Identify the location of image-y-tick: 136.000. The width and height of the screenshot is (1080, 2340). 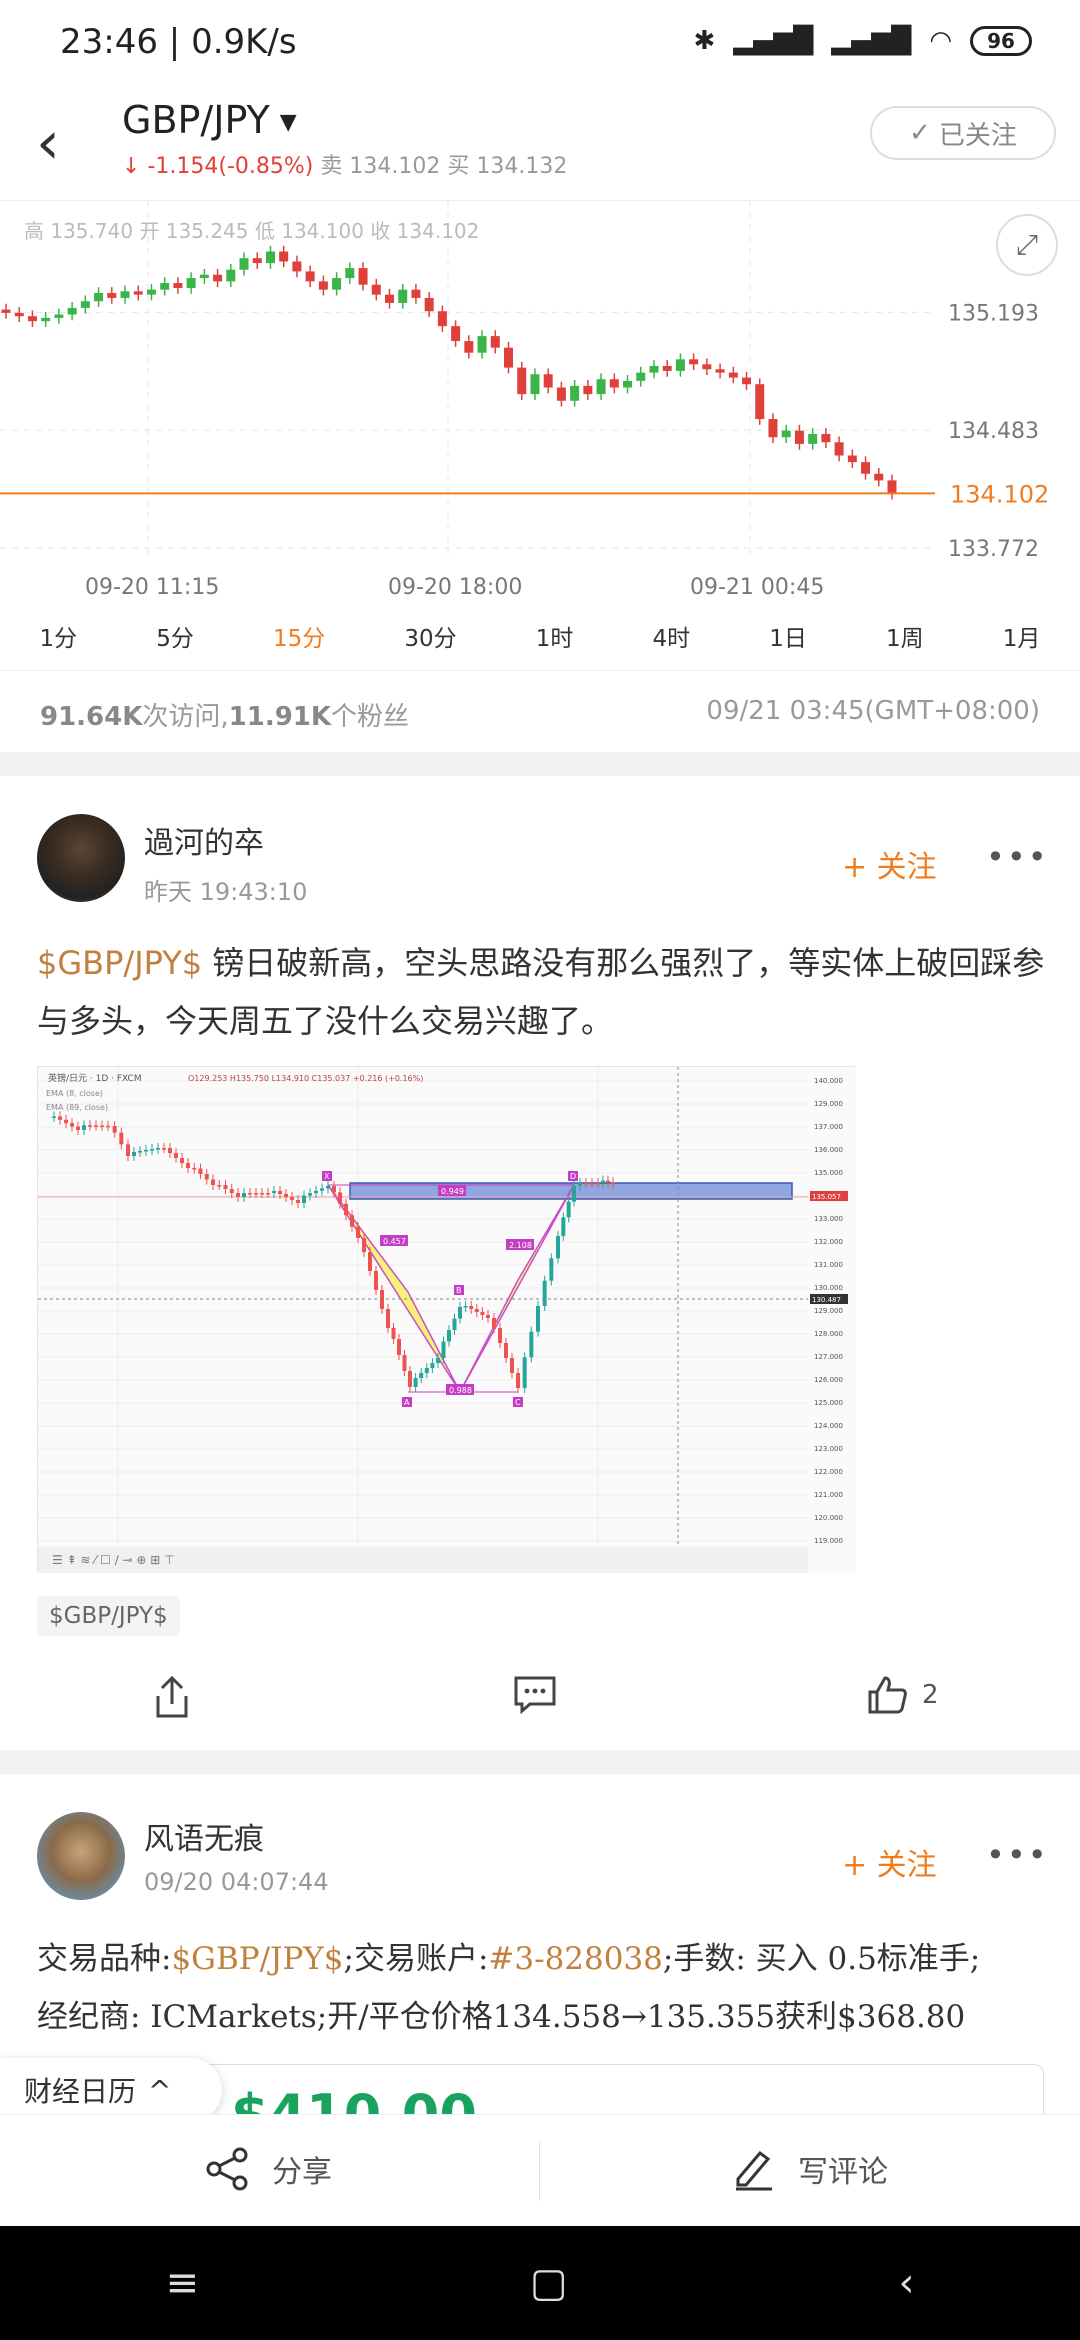
(828, 1150).